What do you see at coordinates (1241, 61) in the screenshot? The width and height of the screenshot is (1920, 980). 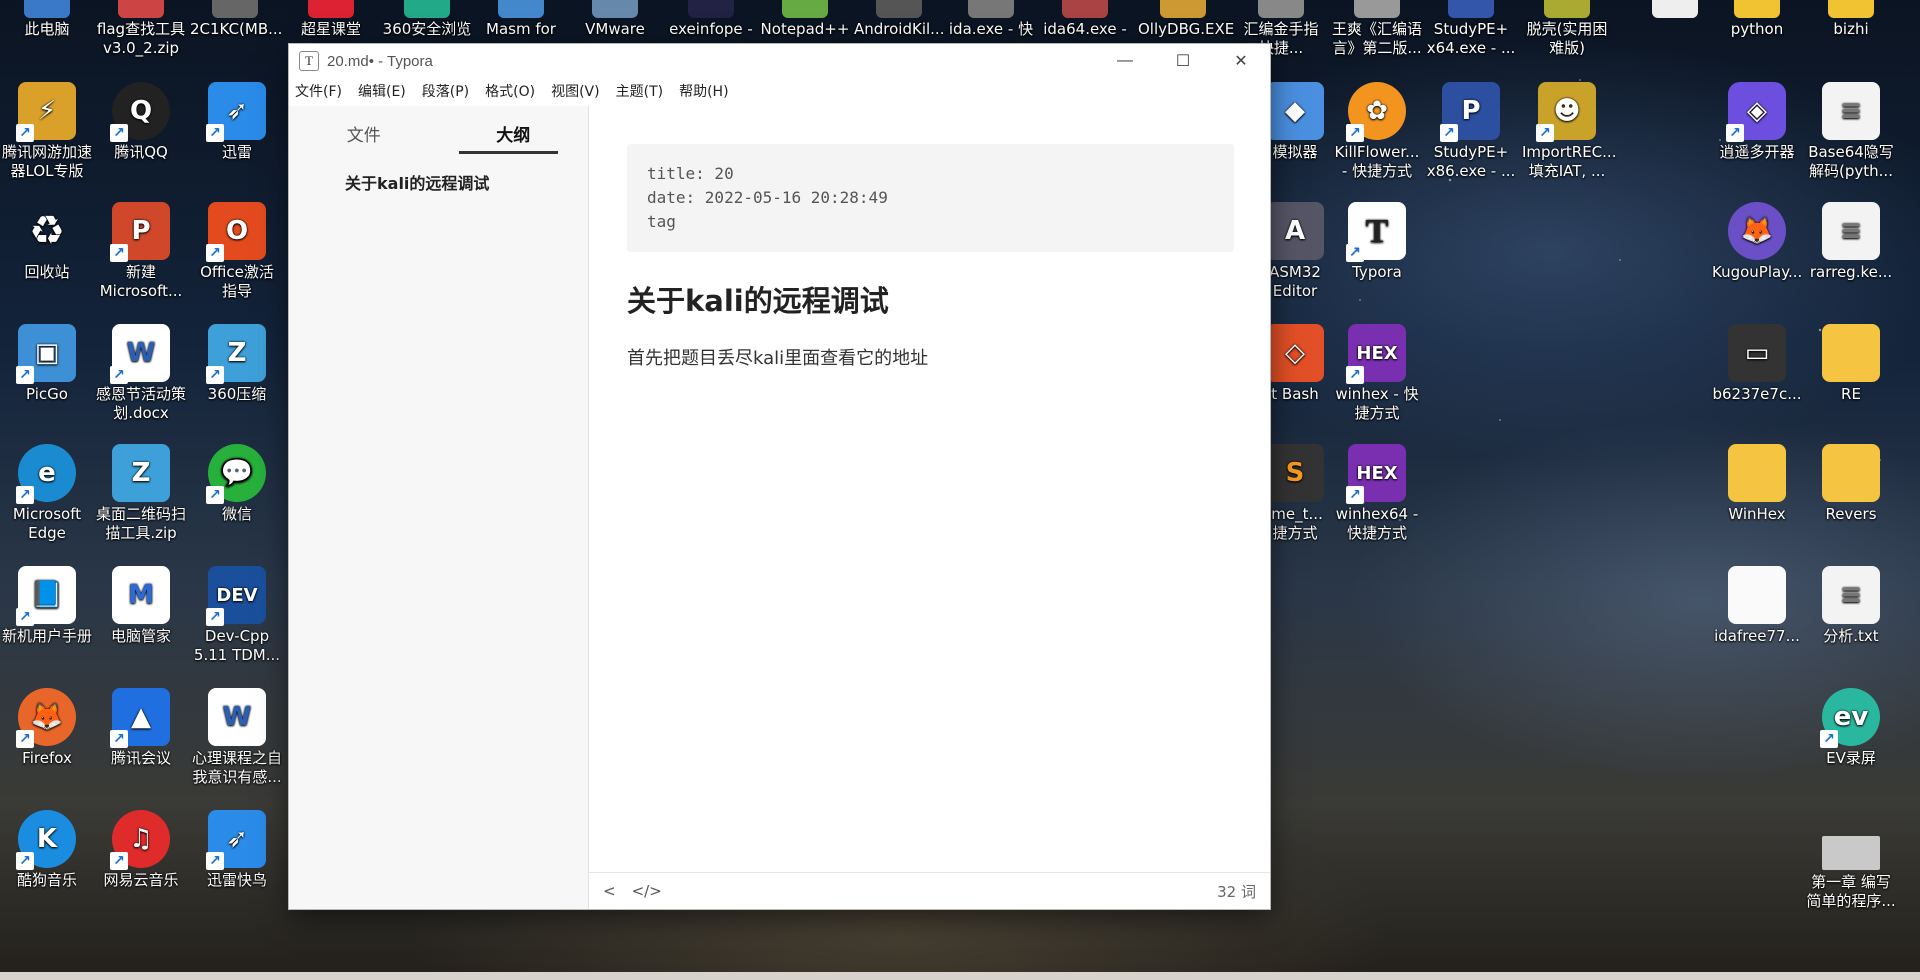 I see `close-button: ✕` at bounding box center [1241, 61].